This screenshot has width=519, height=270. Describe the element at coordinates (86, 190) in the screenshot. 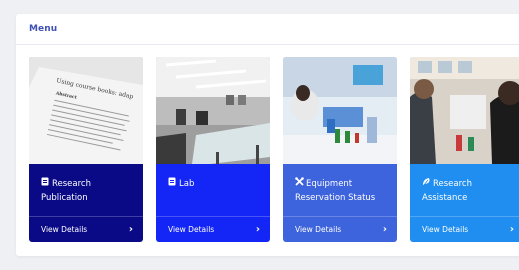

I see `card-title: Research Publication` at that location.